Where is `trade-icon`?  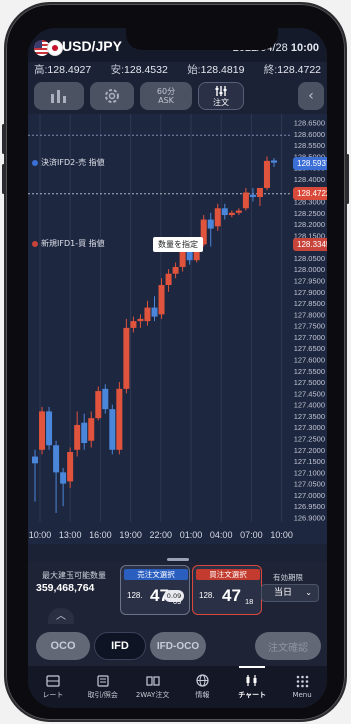
trade-icon is located at coordinates (103, 680).